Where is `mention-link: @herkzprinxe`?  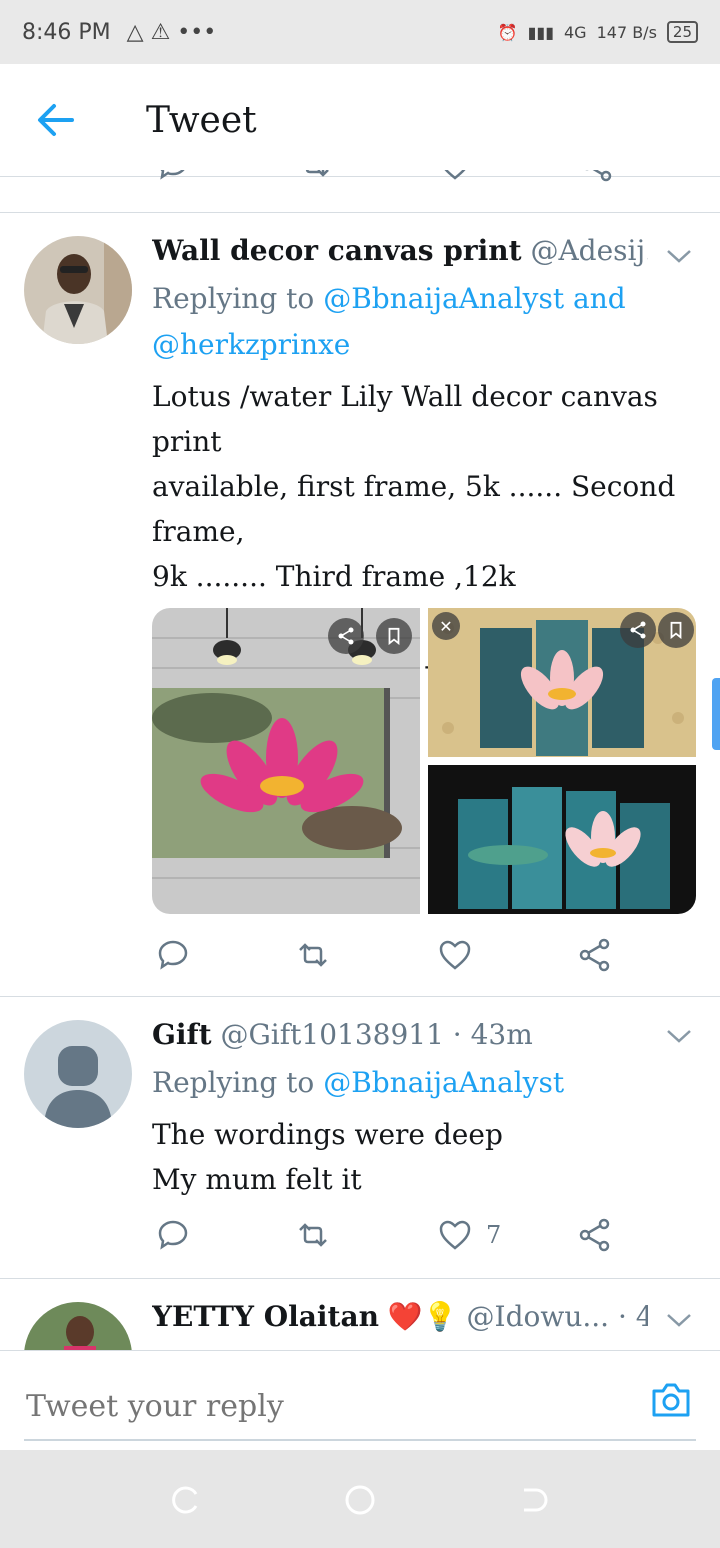 mention-link: @herkzprinxe is located at coordinates (251, 344).